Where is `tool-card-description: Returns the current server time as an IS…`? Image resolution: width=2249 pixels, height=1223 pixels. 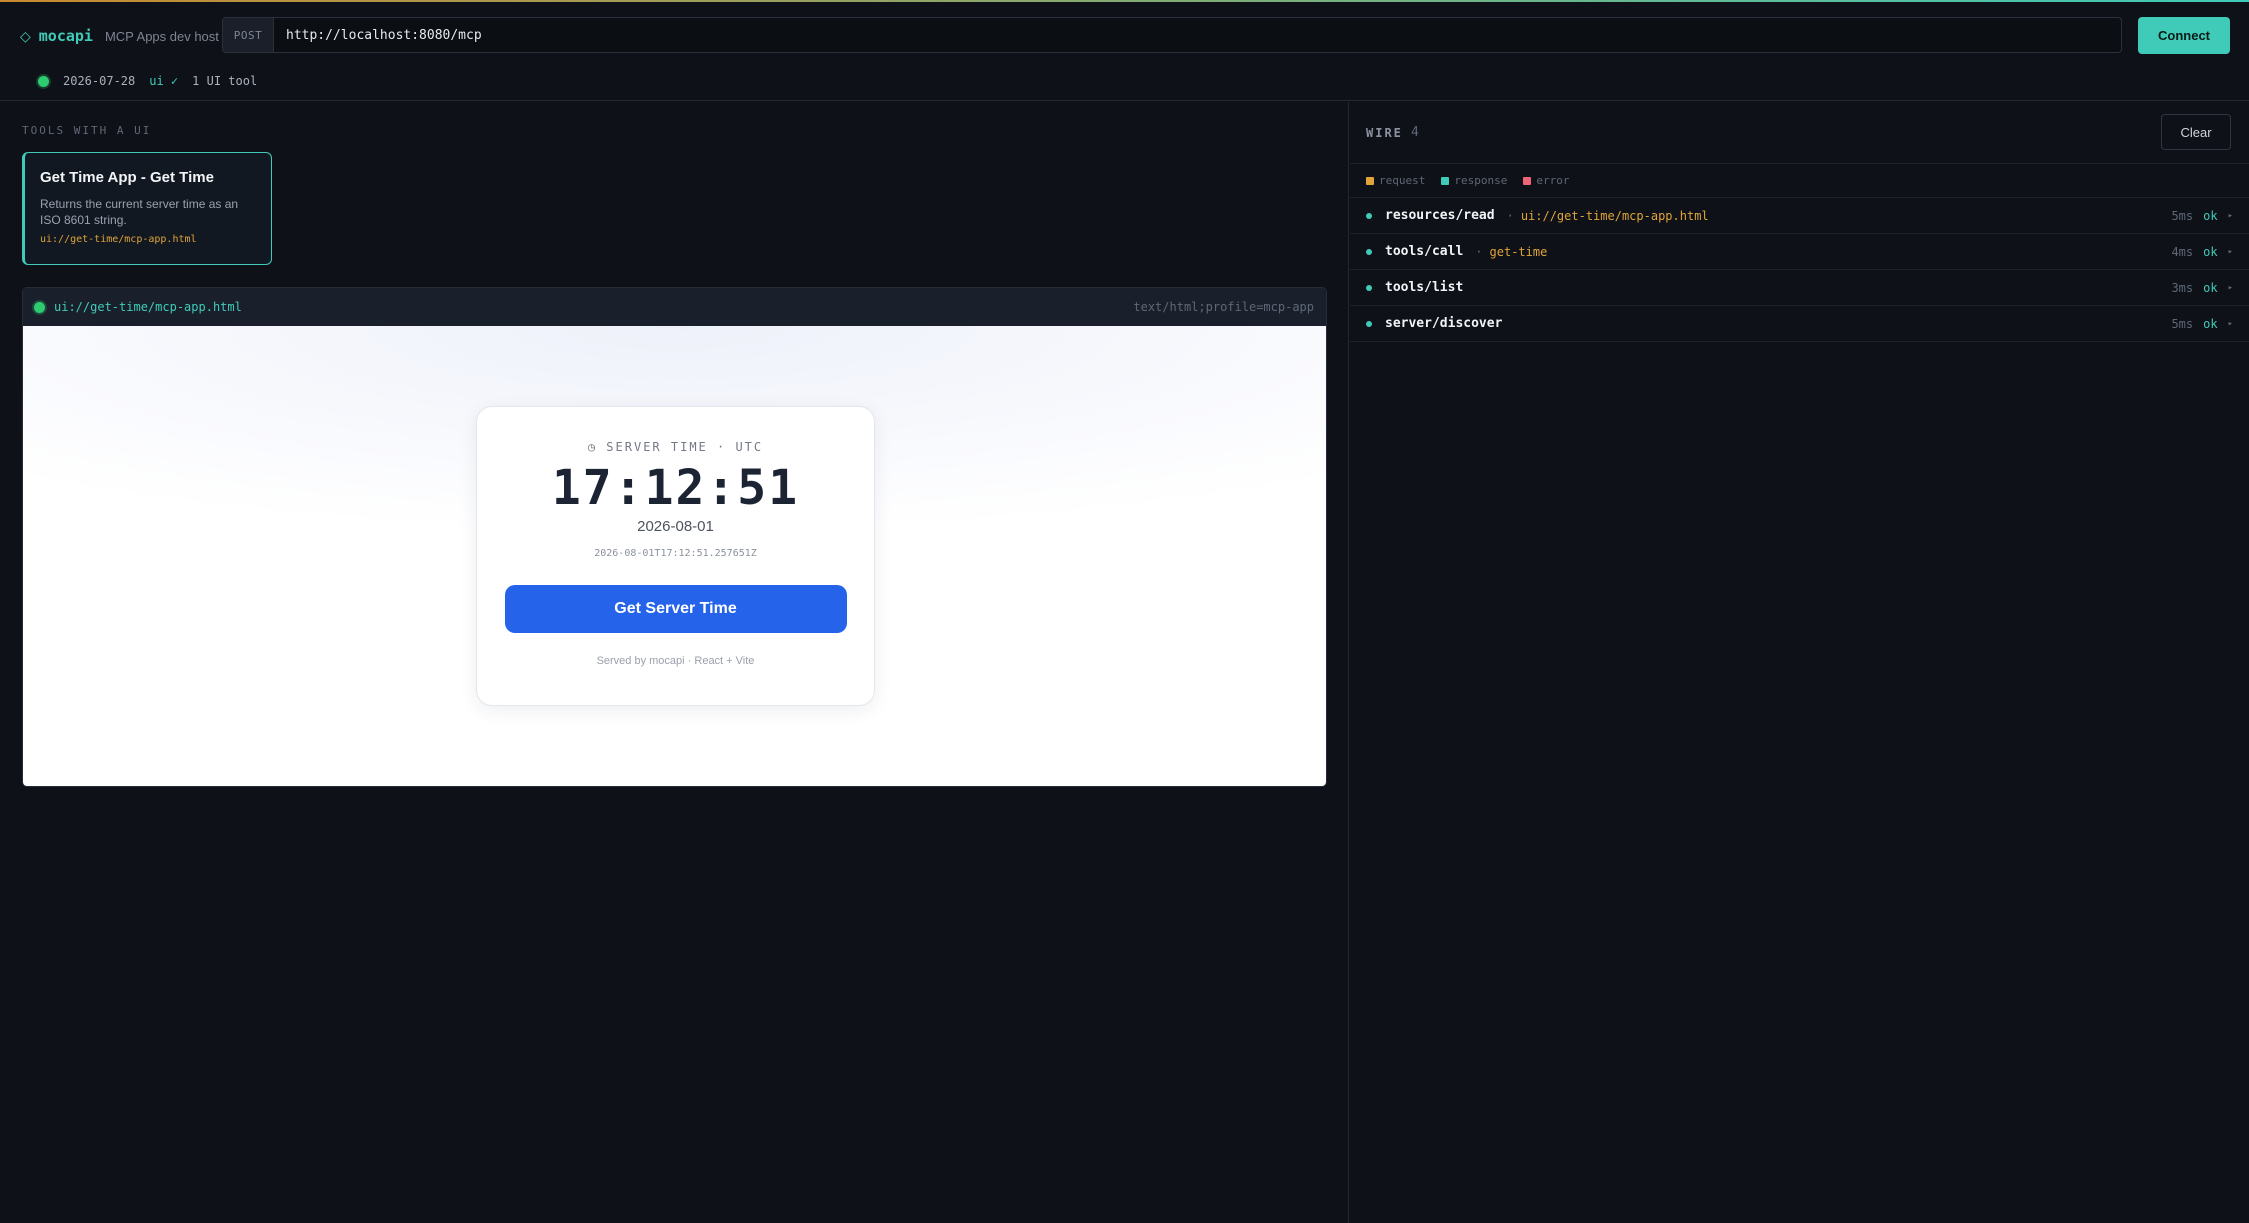 tool-card-description: Returns the current server time as an IS… is located at coordinates (139, 212).